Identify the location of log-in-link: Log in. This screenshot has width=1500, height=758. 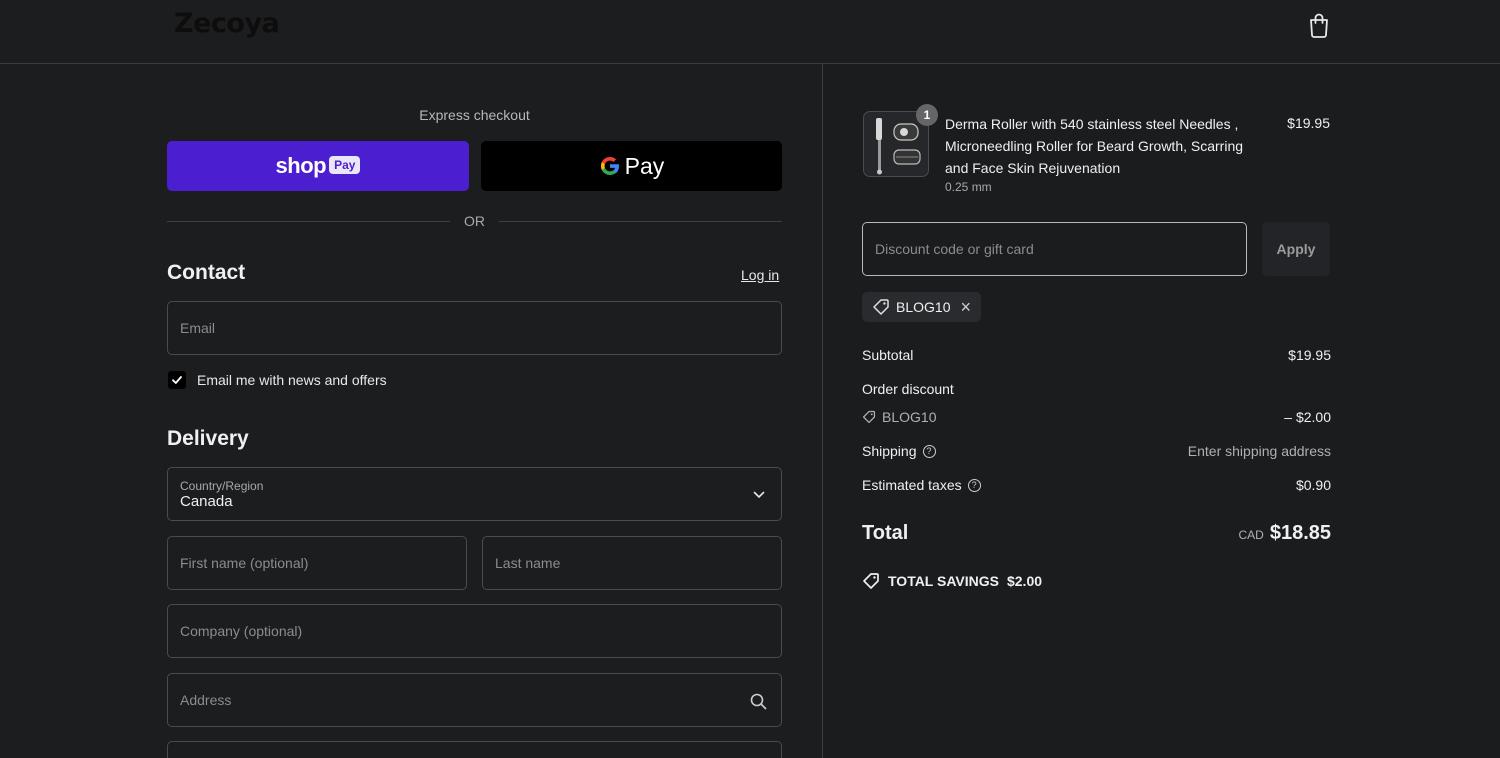
(760, 275).